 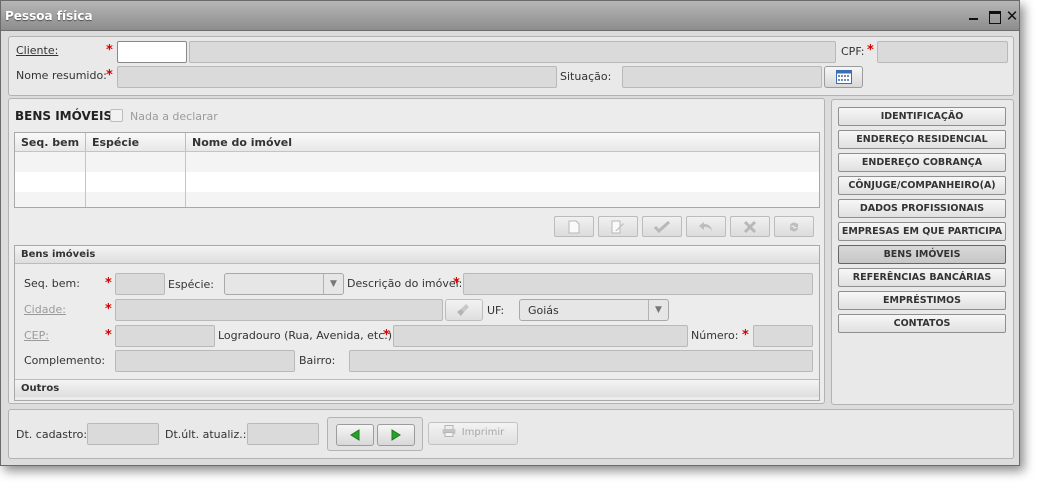 I want to click on refresh-button, so click(x=794, y=226).